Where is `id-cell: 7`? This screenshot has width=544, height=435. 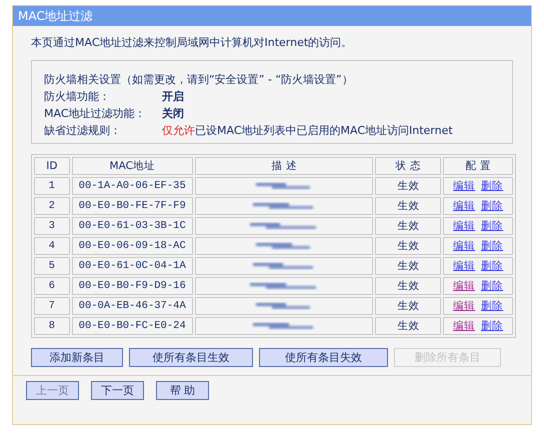
id-cell: 7 is located at coordinates (52, 306).